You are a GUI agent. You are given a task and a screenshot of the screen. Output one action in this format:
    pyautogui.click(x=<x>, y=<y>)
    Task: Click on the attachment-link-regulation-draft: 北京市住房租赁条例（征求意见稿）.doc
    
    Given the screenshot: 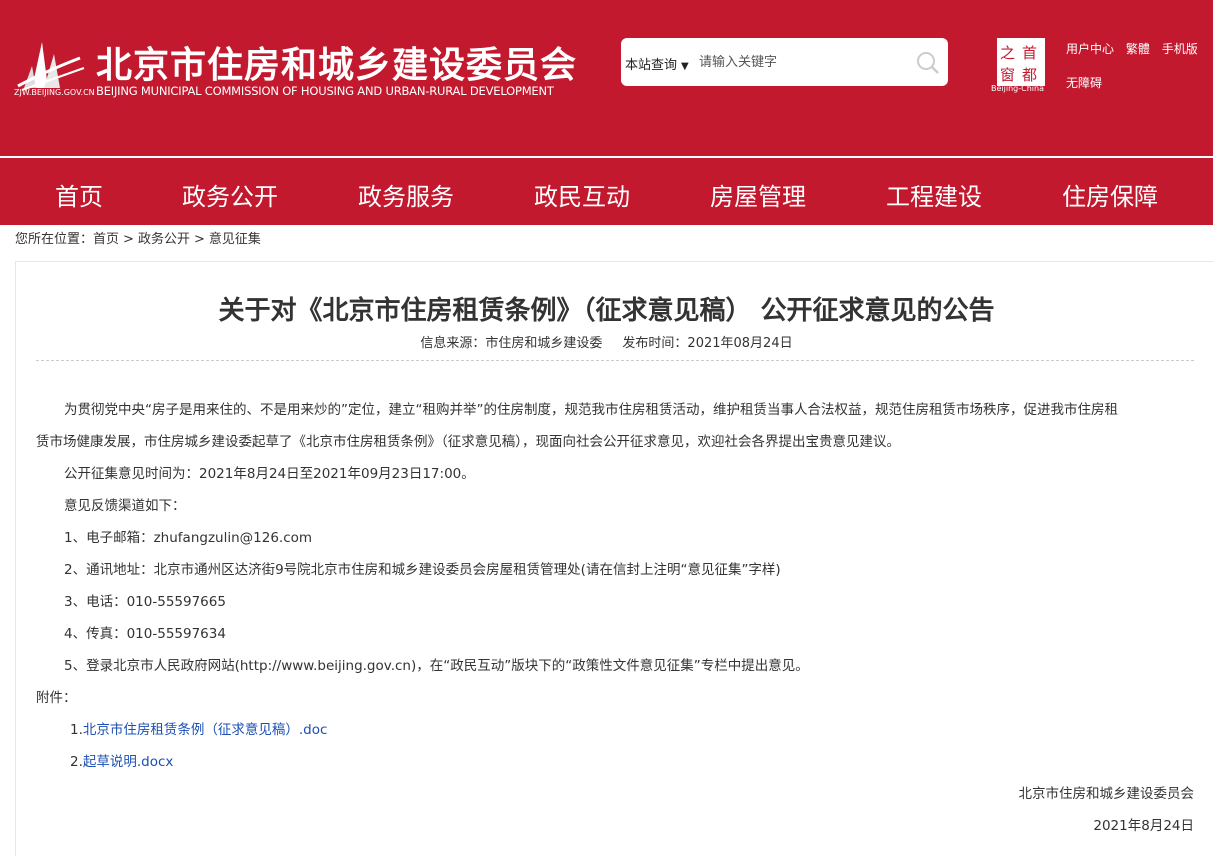 What is the action you would take?
    pyautogui.click(x=205, y=730)
    